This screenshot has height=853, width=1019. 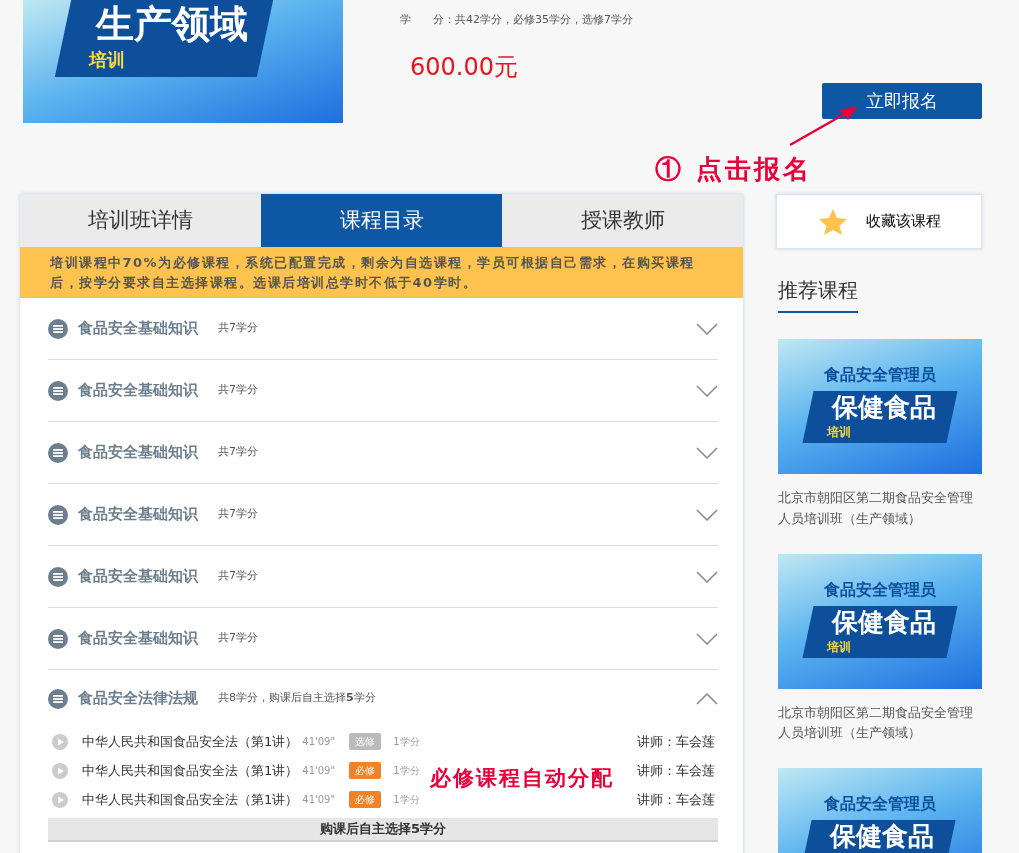 I want to click on credits-text: ：共42学分，必修35学分，选修7学分, so click(x=538, y=20).